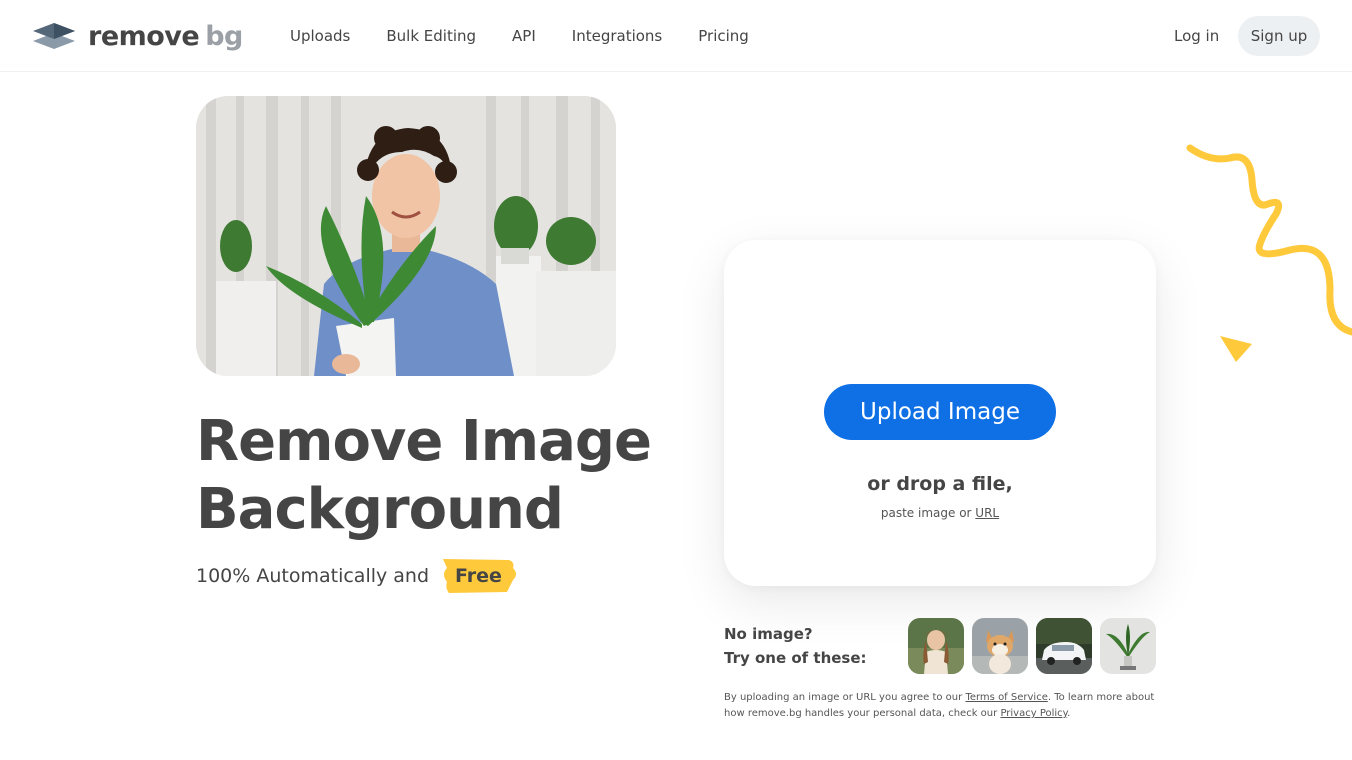 The width and height of the screenshot is (1352, 760). What do you see at coordinates (1033, 713) in the screenshot?
I see `privacy-policy-link: Privacy Policy` at bounding box center [1033, 713].